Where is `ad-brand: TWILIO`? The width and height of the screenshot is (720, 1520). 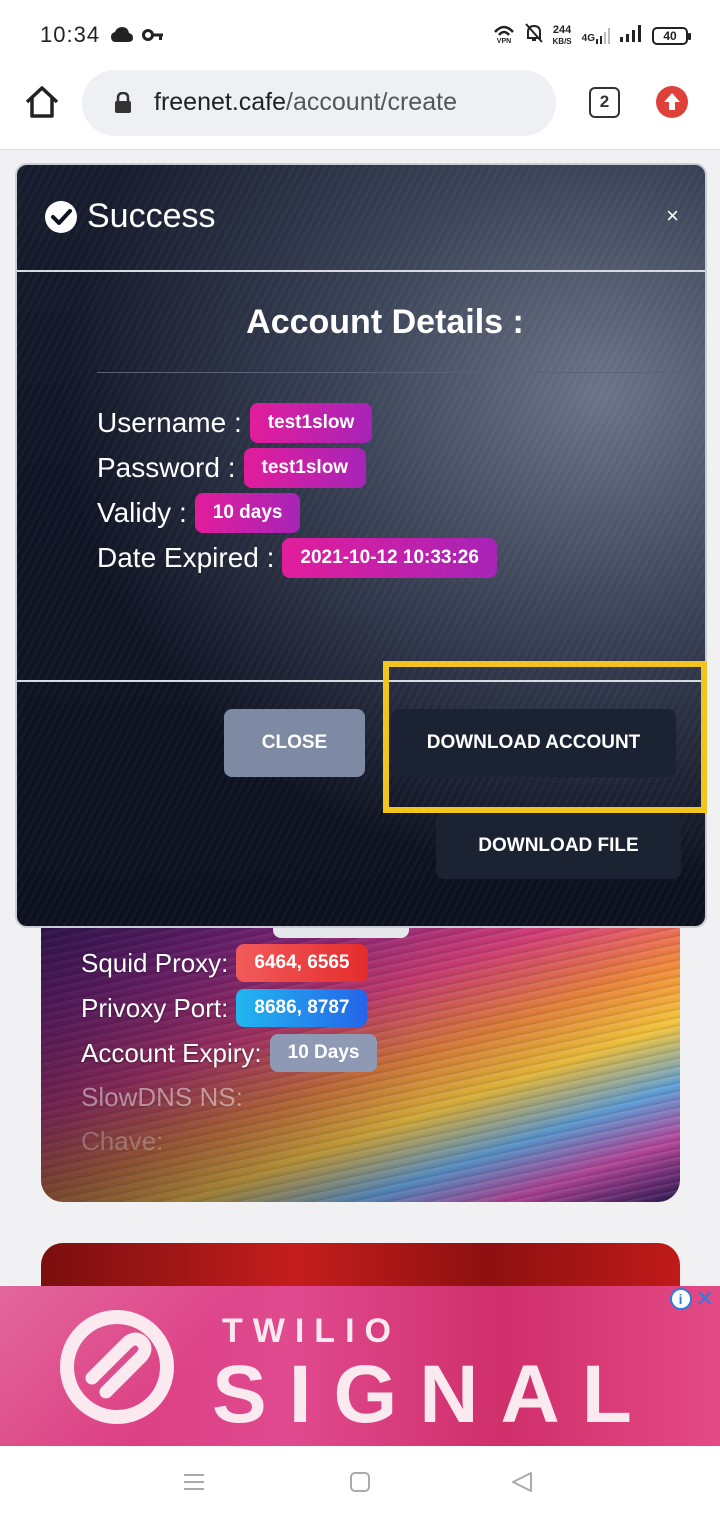
ad-brand: TWILIO is located at coordinates (311, 1331).